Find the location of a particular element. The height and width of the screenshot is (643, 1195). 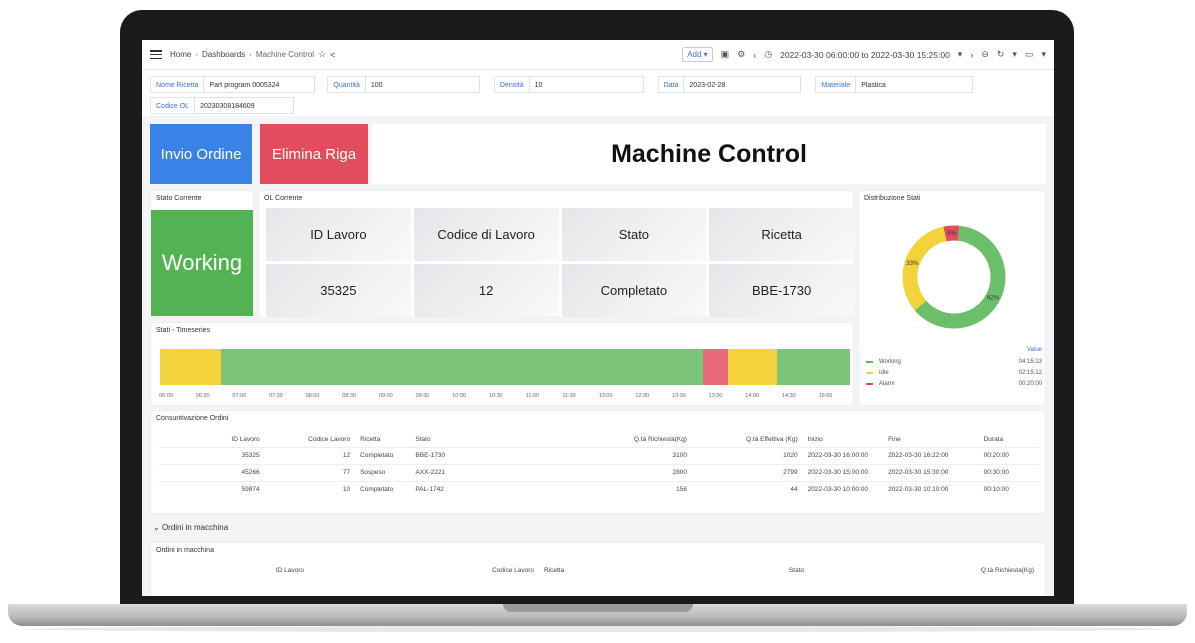

invio-ordine-button: Invio Ordine is located at coordinates (201, 154).